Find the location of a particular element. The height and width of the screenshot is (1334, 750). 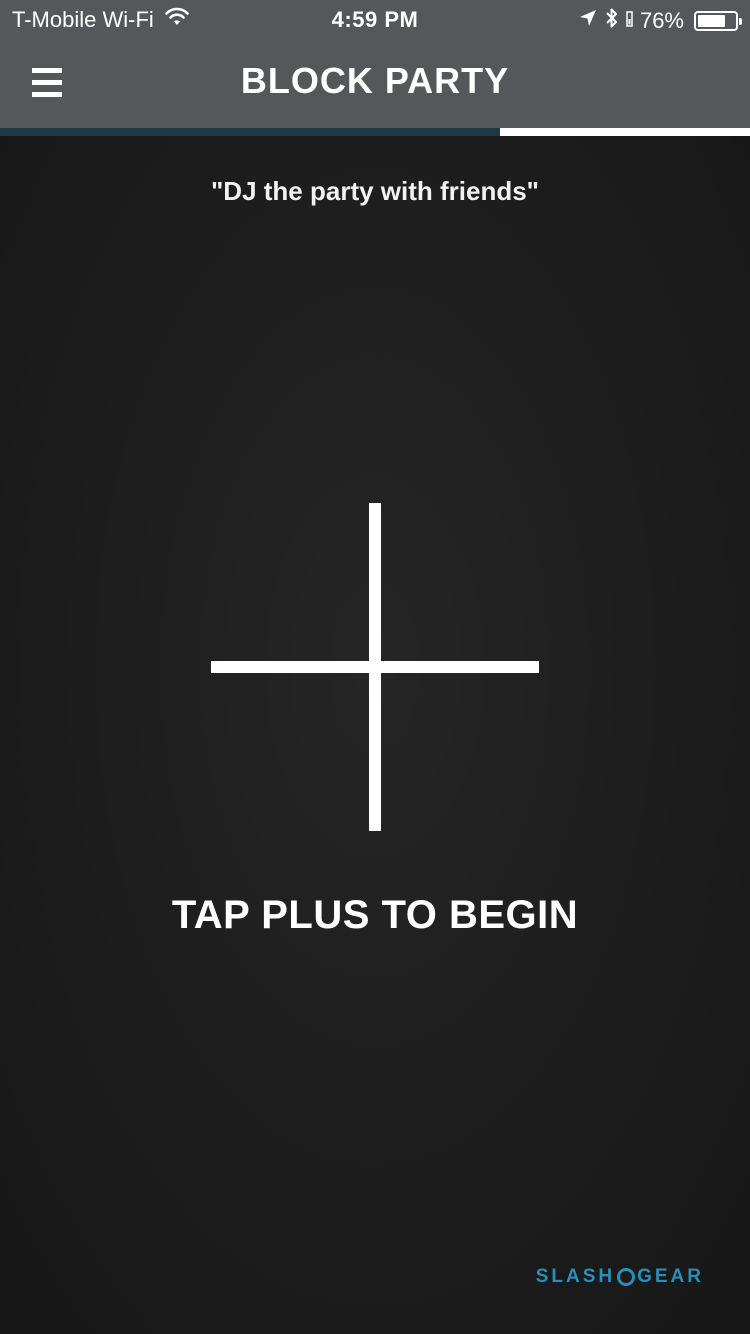

slashgear-watermark: SLASH GEAR is located at coordinates (620, 1277).